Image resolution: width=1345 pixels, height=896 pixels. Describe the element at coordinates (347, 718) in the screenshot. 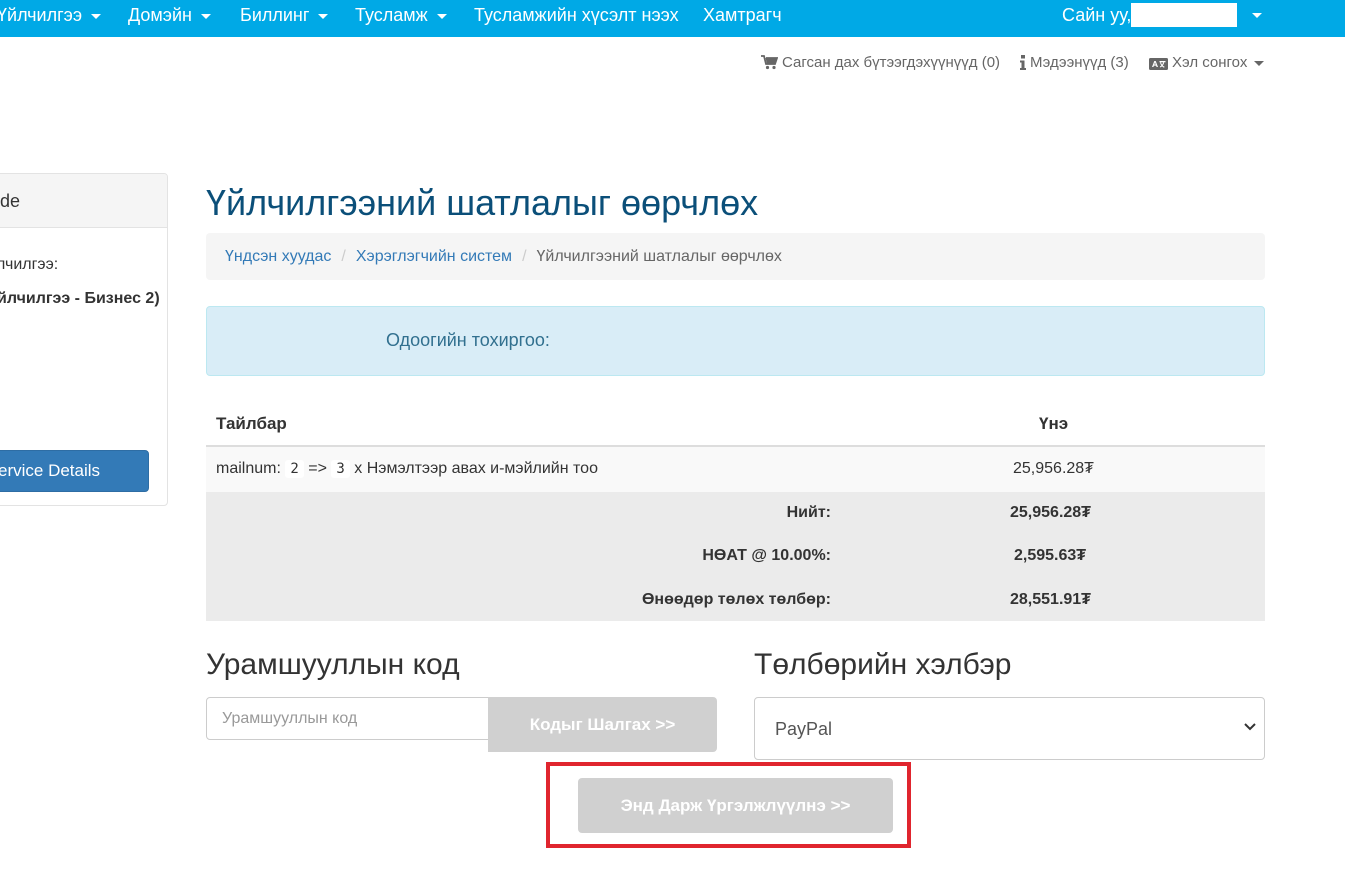

I see `promo-code-input` at that location.